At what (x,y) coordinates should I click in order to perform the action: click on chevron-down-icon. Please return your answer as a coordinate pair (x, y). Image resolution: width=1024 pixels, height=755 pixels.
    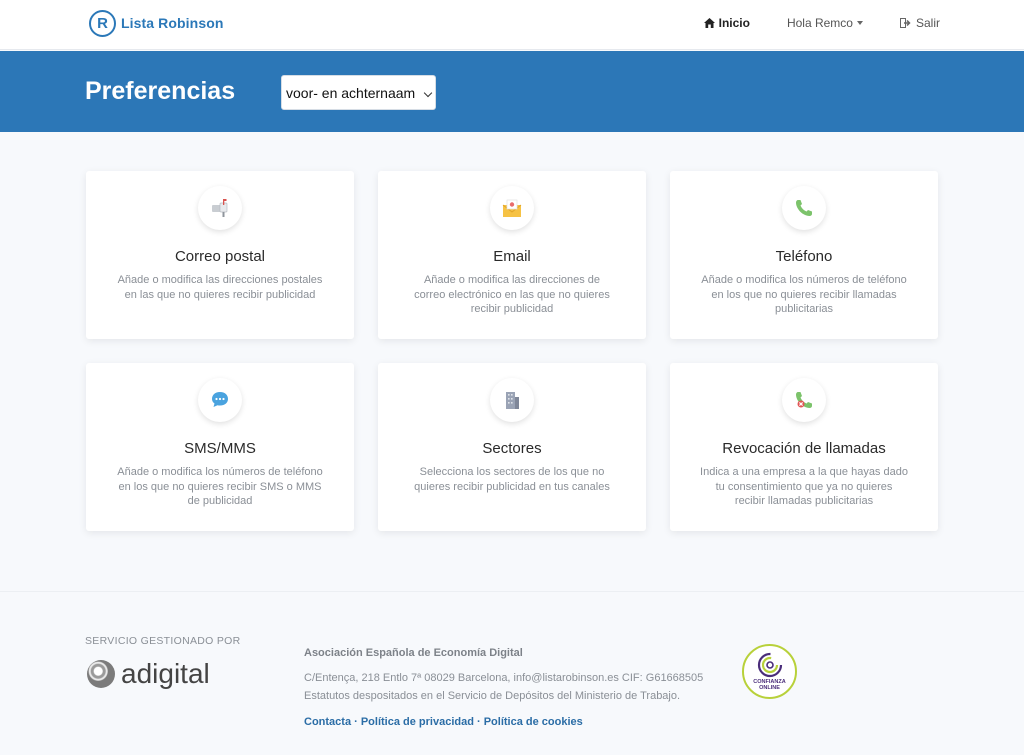
    Looking at the image, I should click on (428, 93).